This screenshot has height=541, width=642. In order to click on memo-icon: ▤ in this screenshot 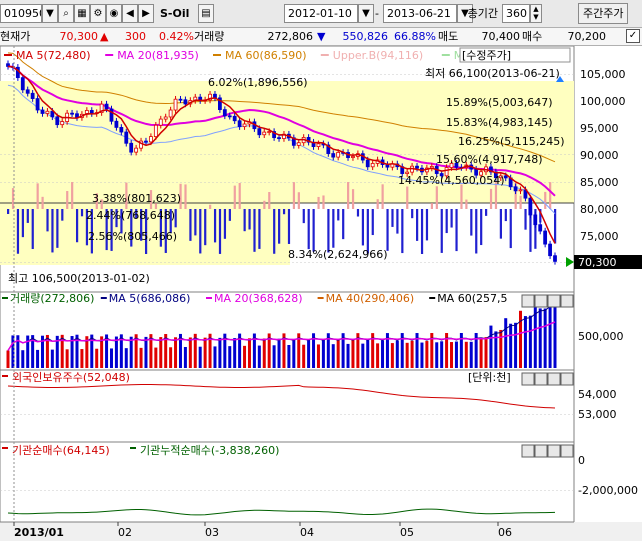, I will do `click(206, 13)`.